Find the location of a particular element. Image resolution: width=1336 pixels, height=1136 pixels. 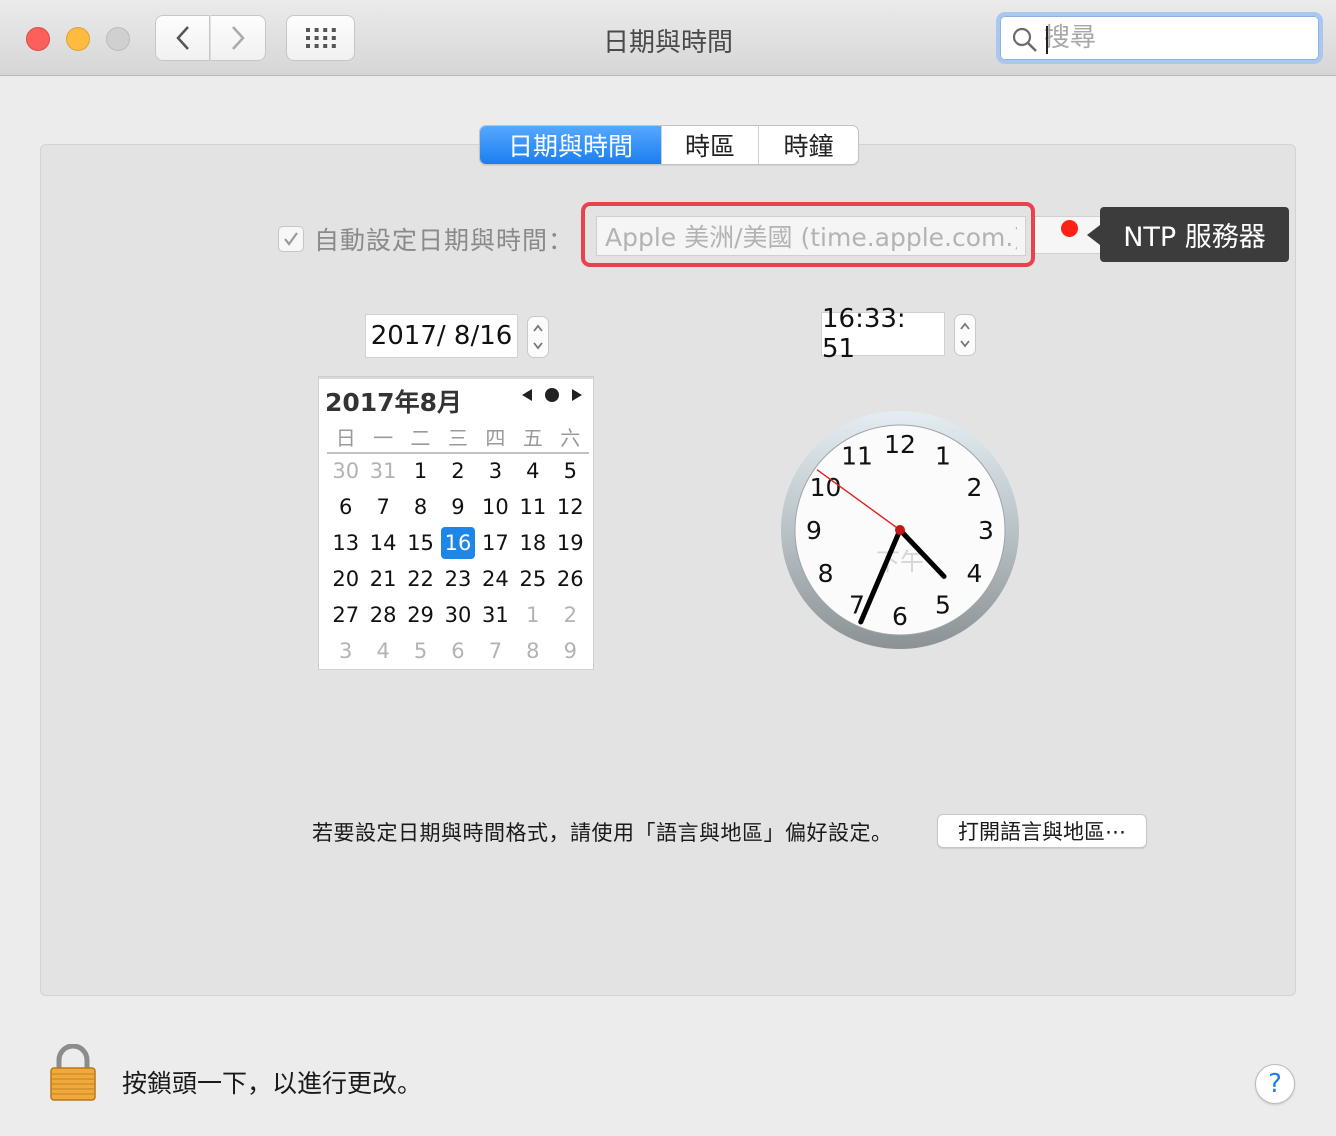

auto-set-checkbox is located at coordinates (291, 239).